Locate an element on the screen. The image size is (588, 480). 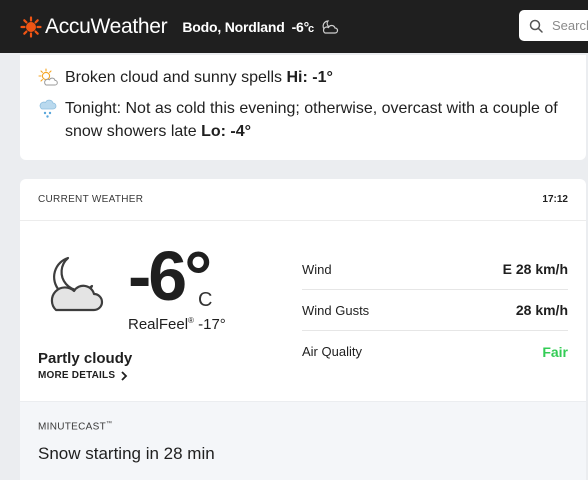
header-temp-unit: c is located at coordinates (311, 28).